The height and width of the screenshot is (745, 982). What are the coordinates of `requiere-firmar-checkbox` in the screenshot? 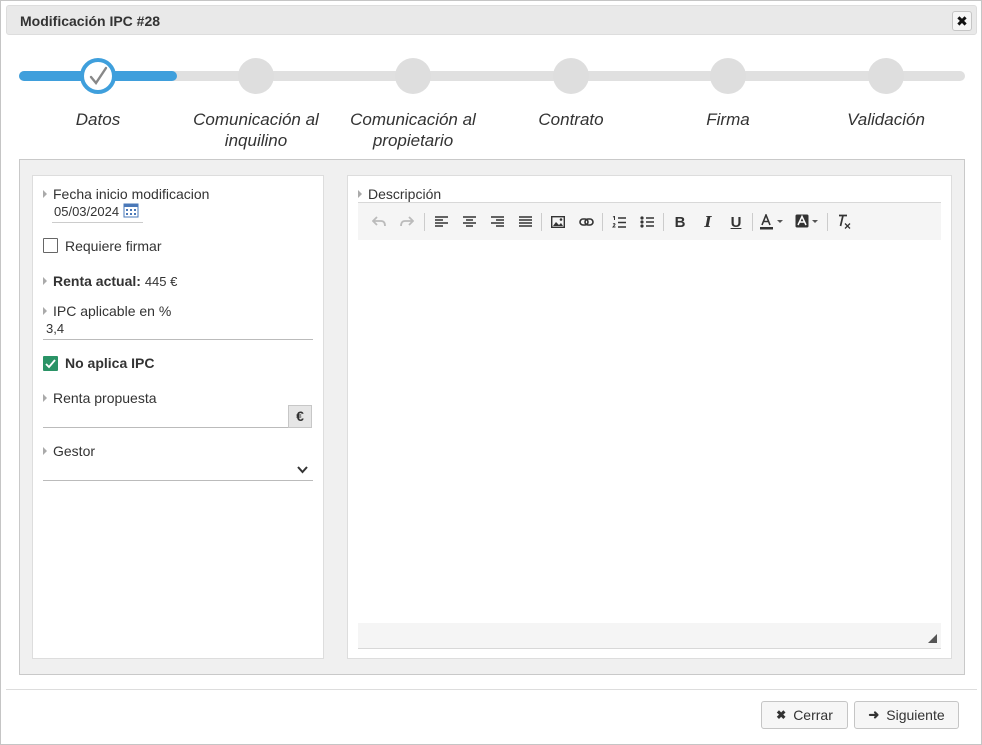 It's located at (50, 245).